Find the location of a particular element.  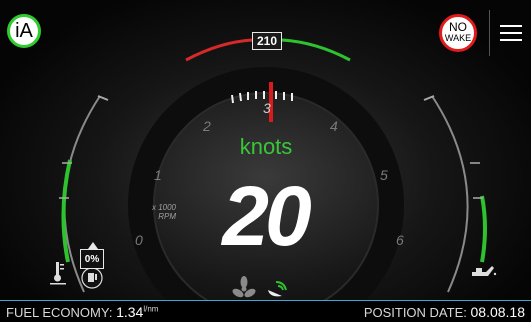

speed-unit-label: knots is located at coordinates (266, 146).